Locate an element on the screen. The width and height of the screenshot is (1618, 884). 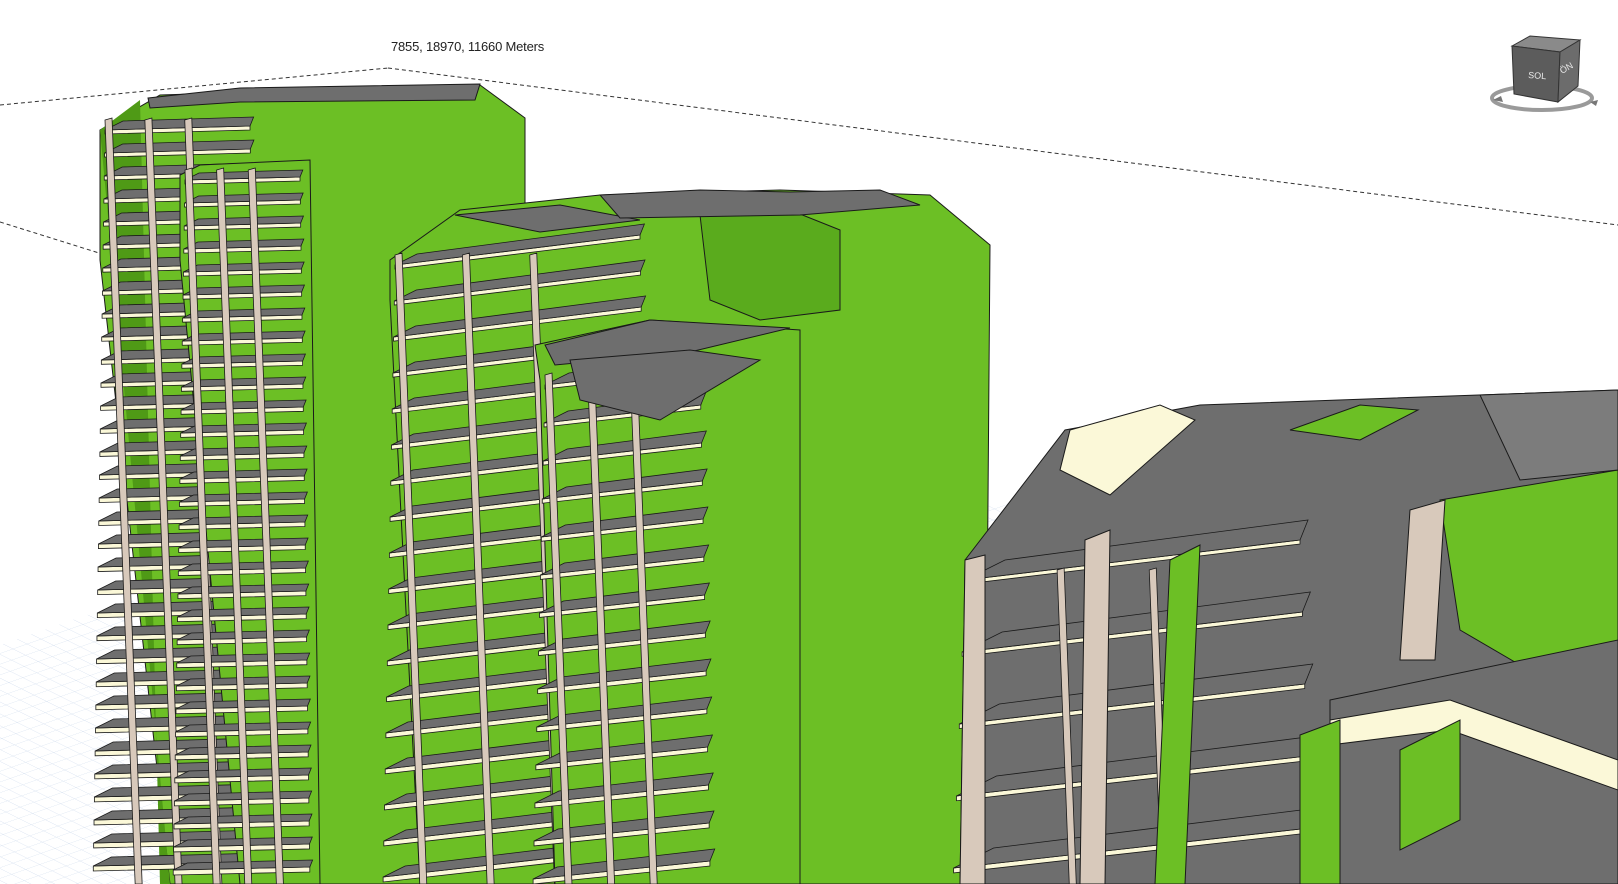
viewcube-left-face-label: SOL is located at coordinates (1537, 75).